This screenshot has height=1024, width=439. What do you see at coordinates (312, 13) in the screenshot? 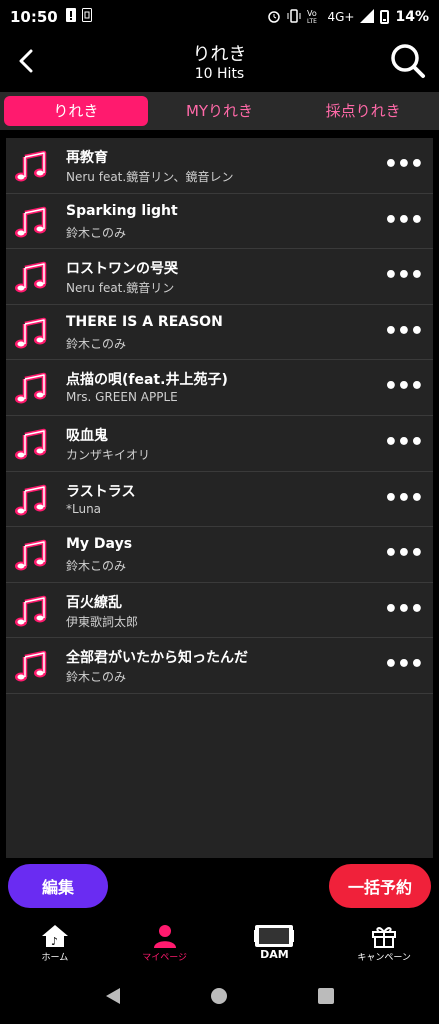
I see `svg-text: Vo` at bounding box center [312, 13].